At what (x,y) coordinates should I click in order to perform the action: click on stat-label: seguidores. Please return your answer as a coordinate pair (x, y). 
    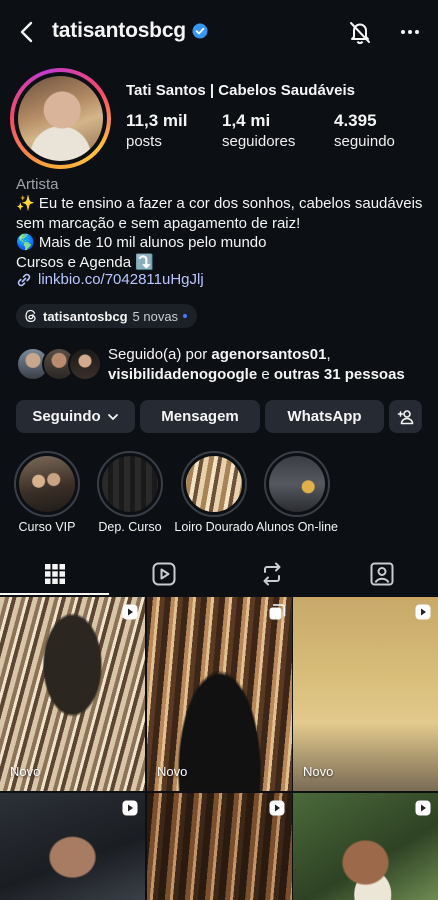
    Looking at the image, I should click on (259, 141).